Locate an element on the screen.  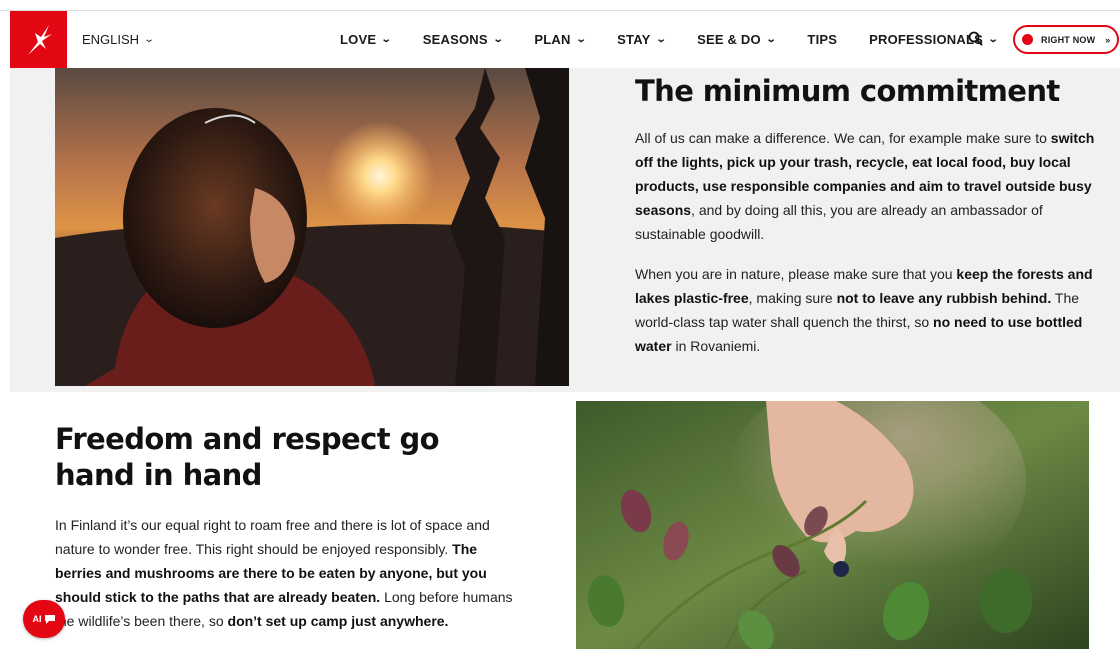
section-title: The minimum commitment is located at coordinates (847, 91).